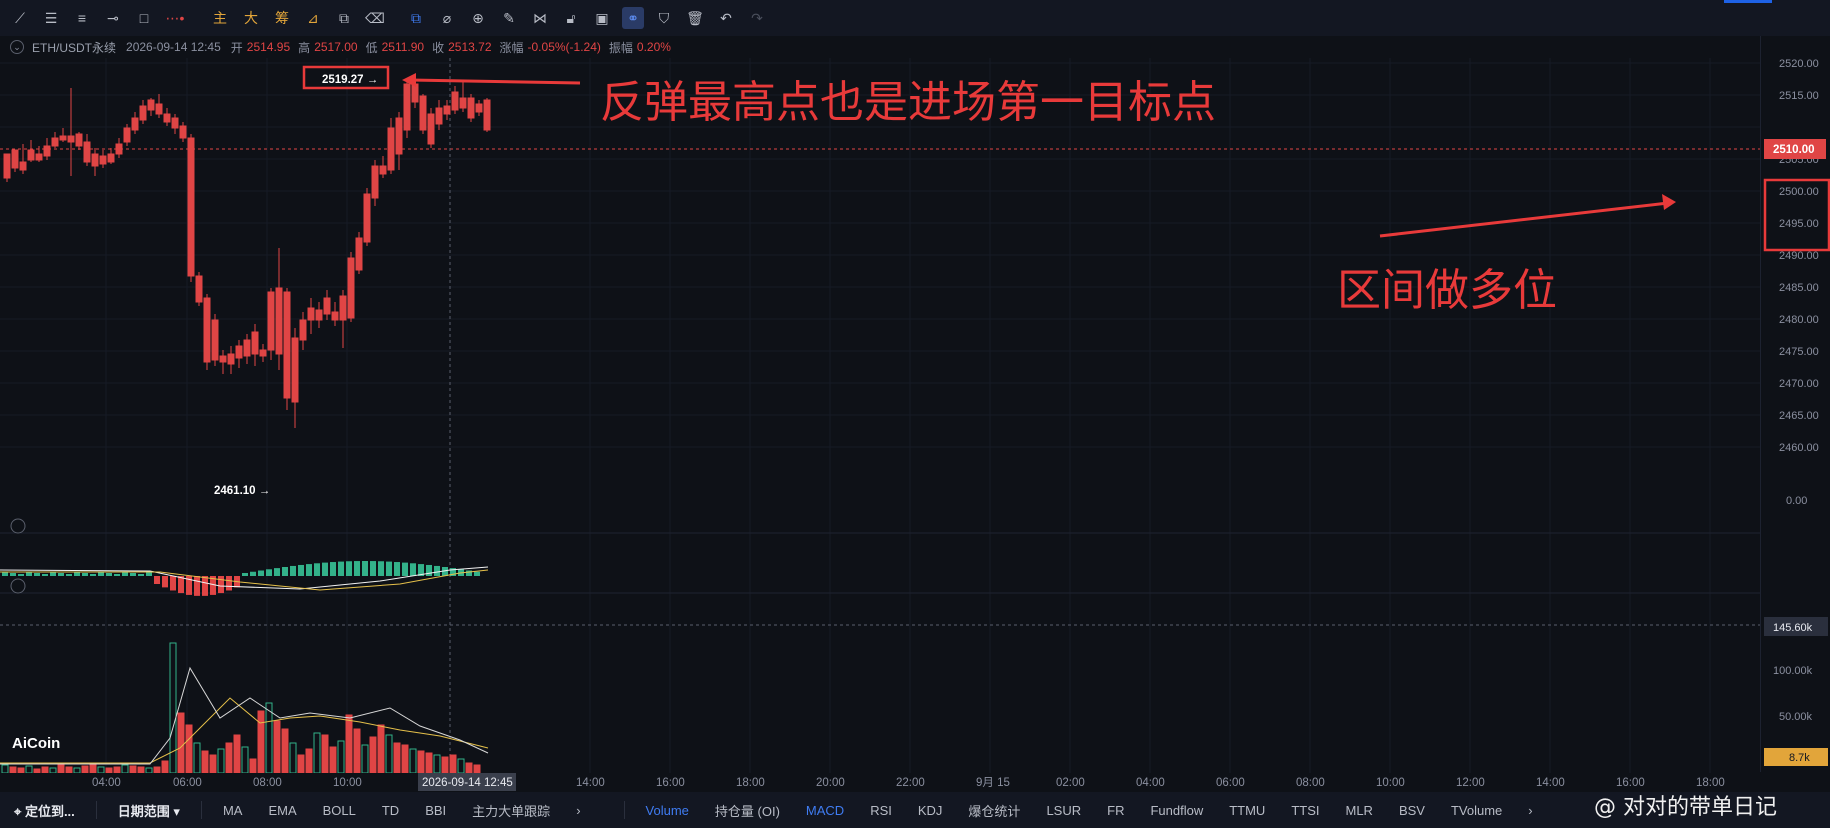 Image resolution: width=1830 pixels, height=828 pixels. What do you see at coordinates (435, 810) in the screenshot?
I see `indicator-bbi: BBI` at bounding box center [435, 810].